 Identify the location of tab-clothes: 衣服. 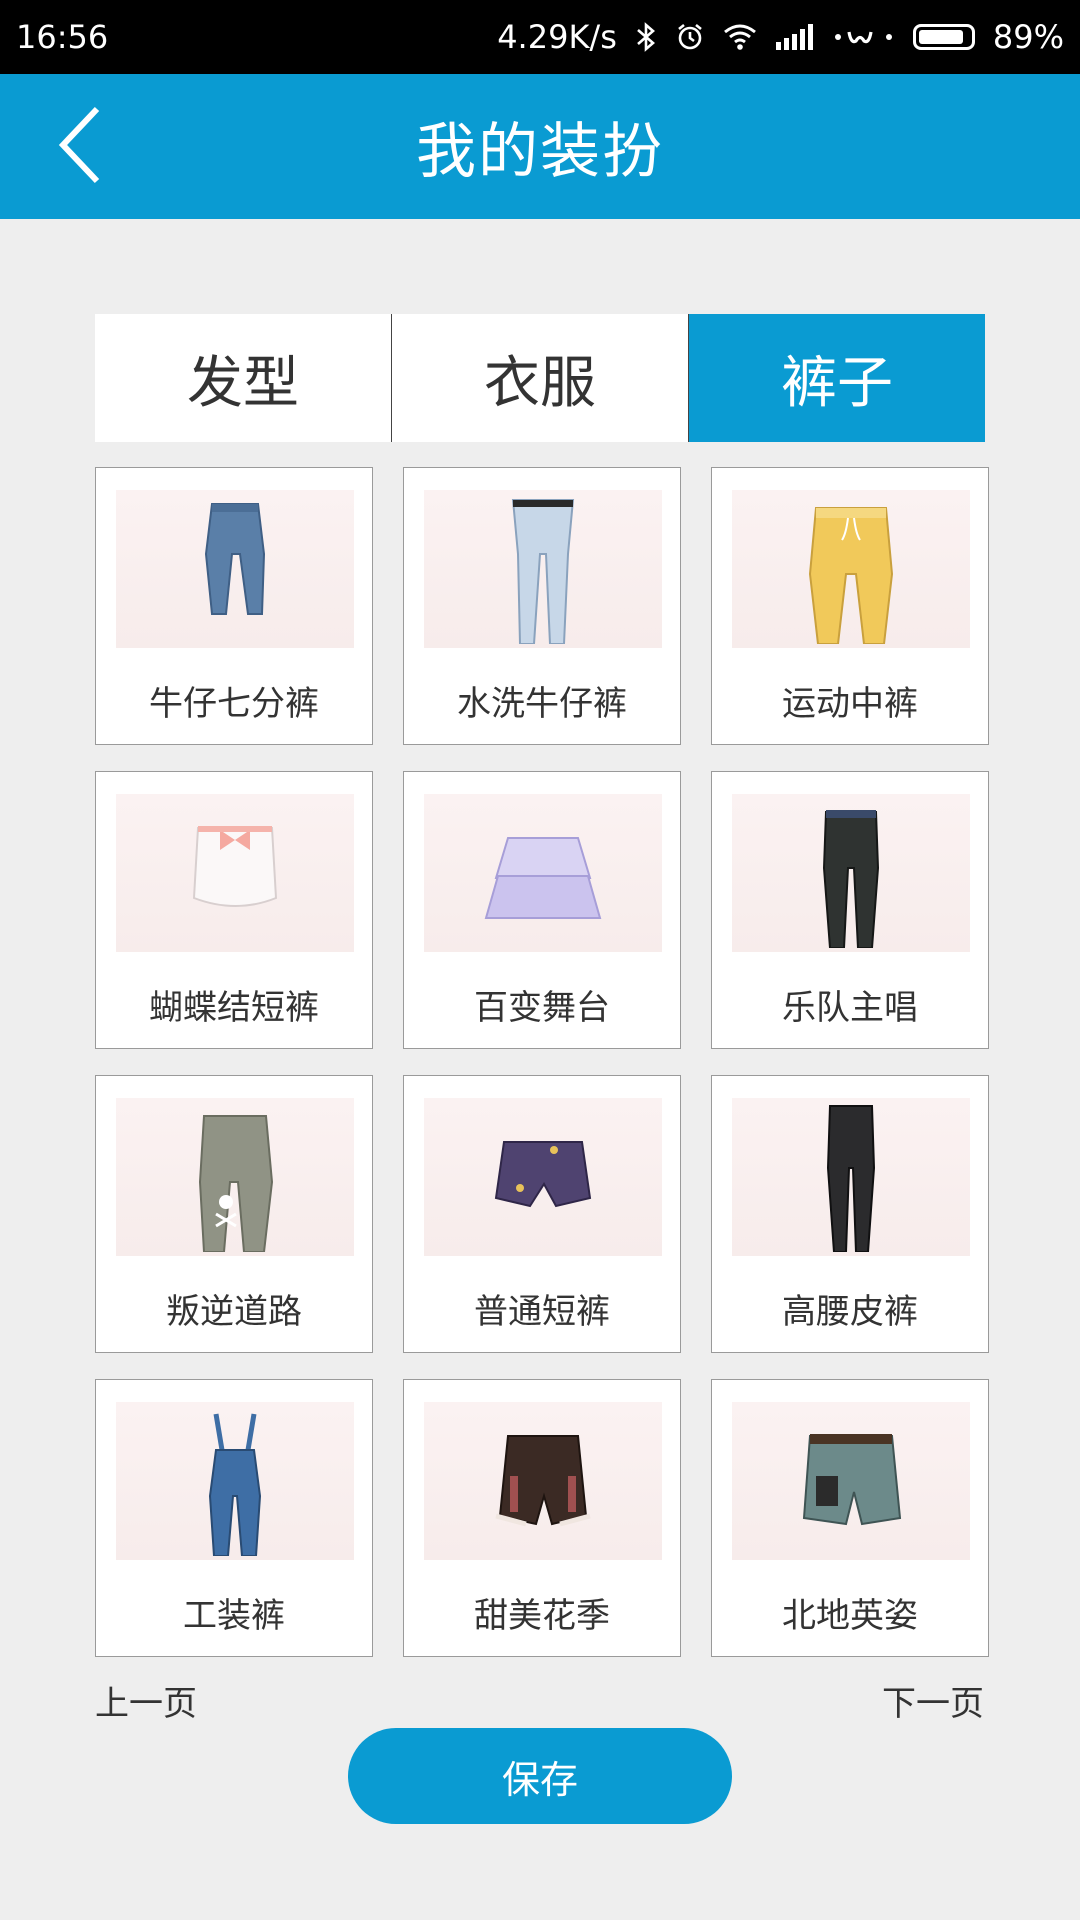
(540, 378).